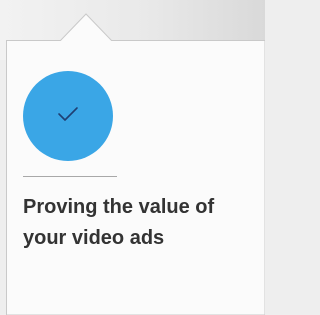 The height and width of the screenshot is (315, 320). I want to click on divider, so click(70, 176).